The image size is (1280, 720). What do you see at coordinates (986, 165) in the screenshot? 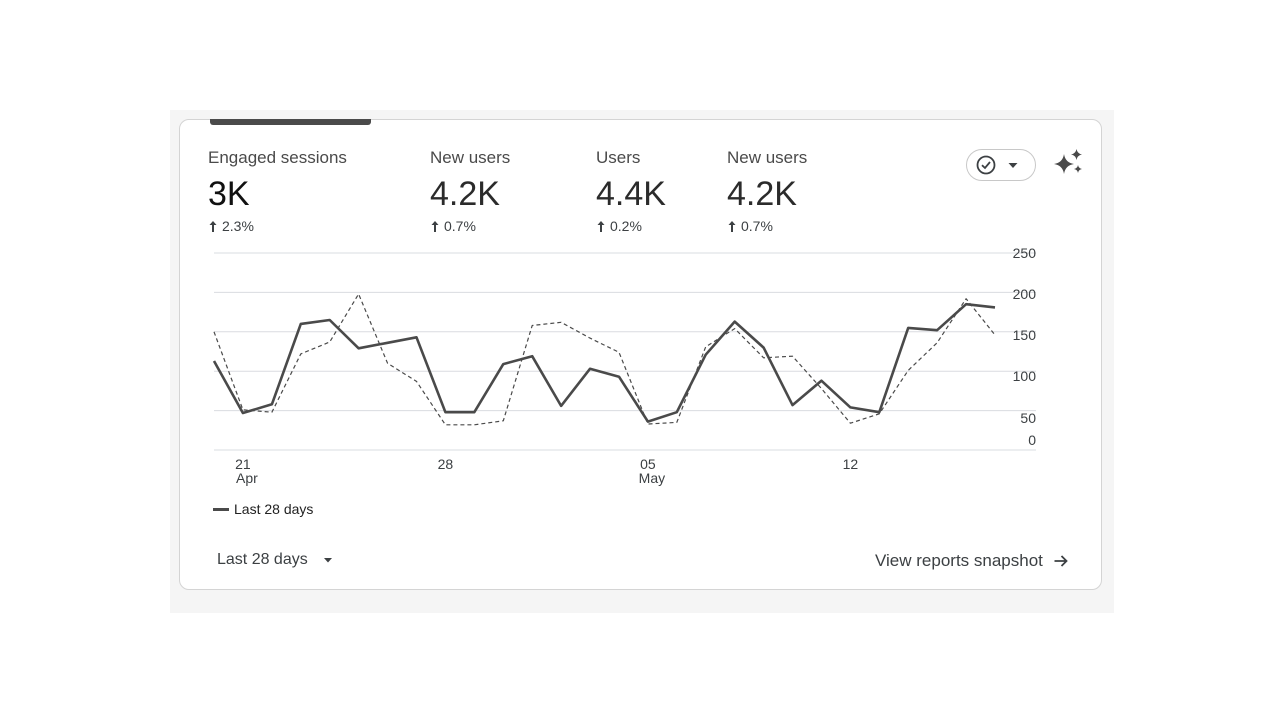
I see `check-circle-icon` at bounding box center [986, 165].